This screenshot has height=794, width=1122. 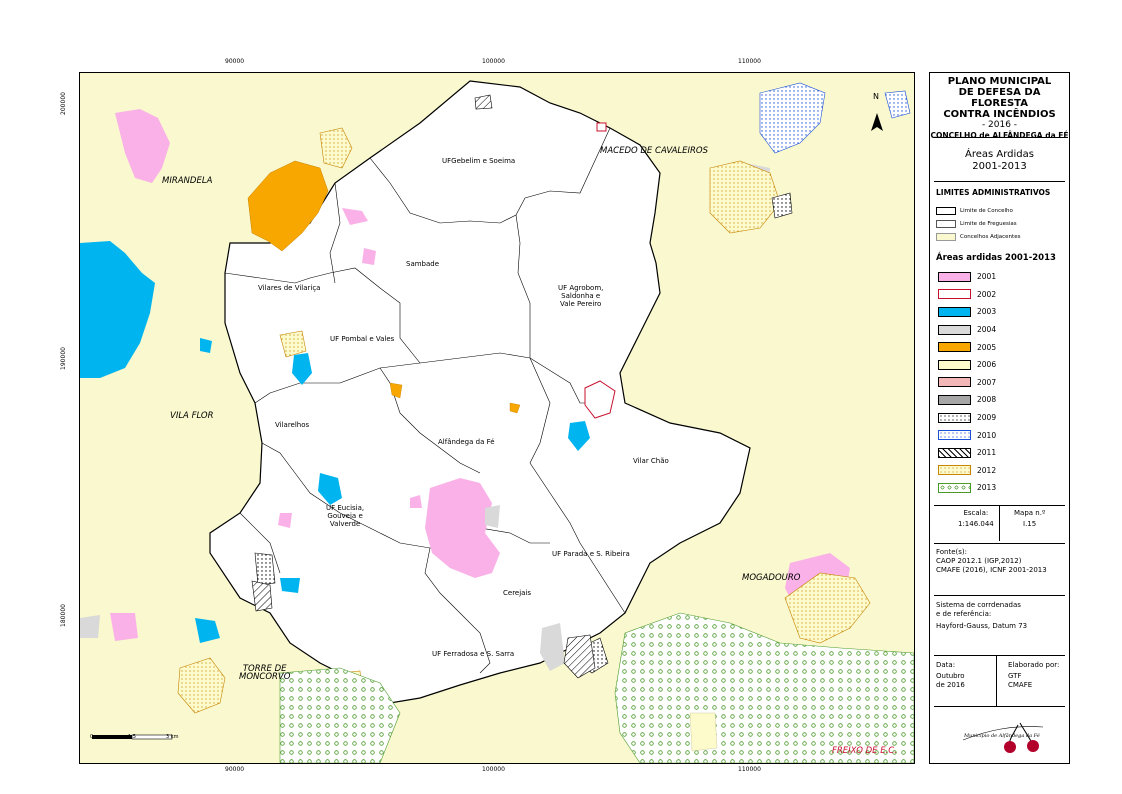 I want to click on label-ferradosa: UF Ferradosa e S. Sarra, so click(x=473, y=654).